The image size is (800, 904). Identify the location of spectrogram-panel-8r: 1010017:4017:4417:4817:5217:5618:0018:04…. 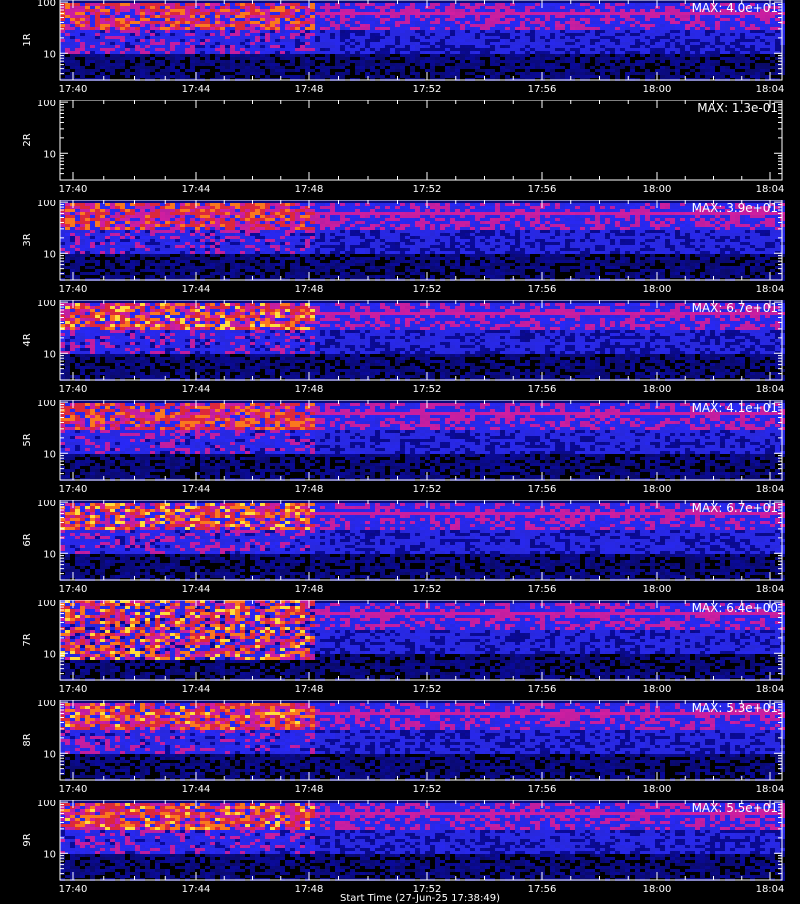
(400, 750).